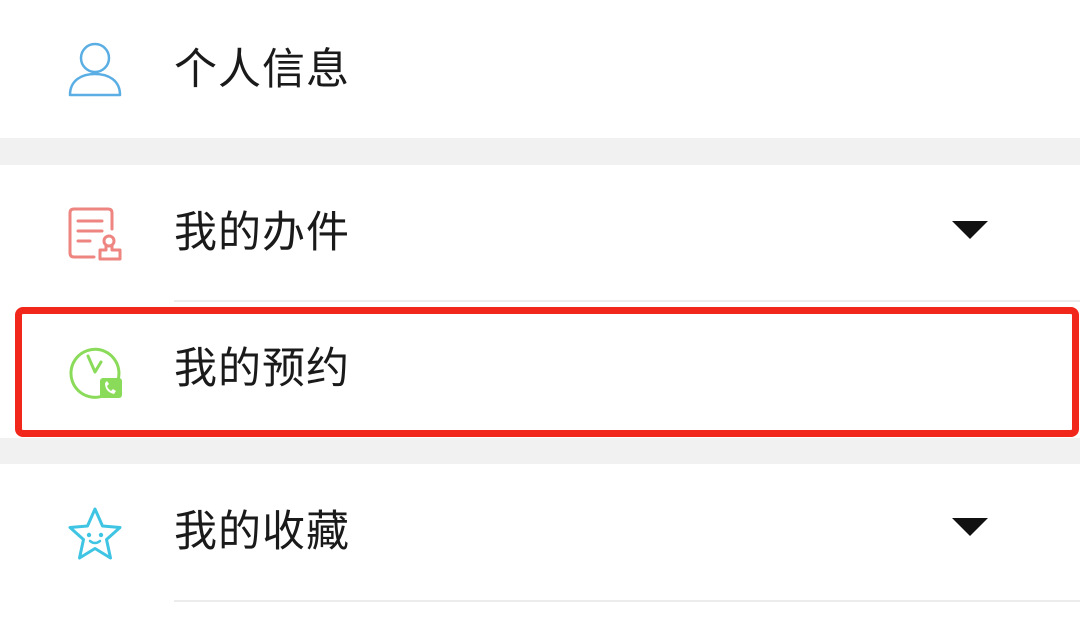  What do you see at coordinates (95, 69) in the screenshot?
I see `person-icon` at bounding box center [95, 69].